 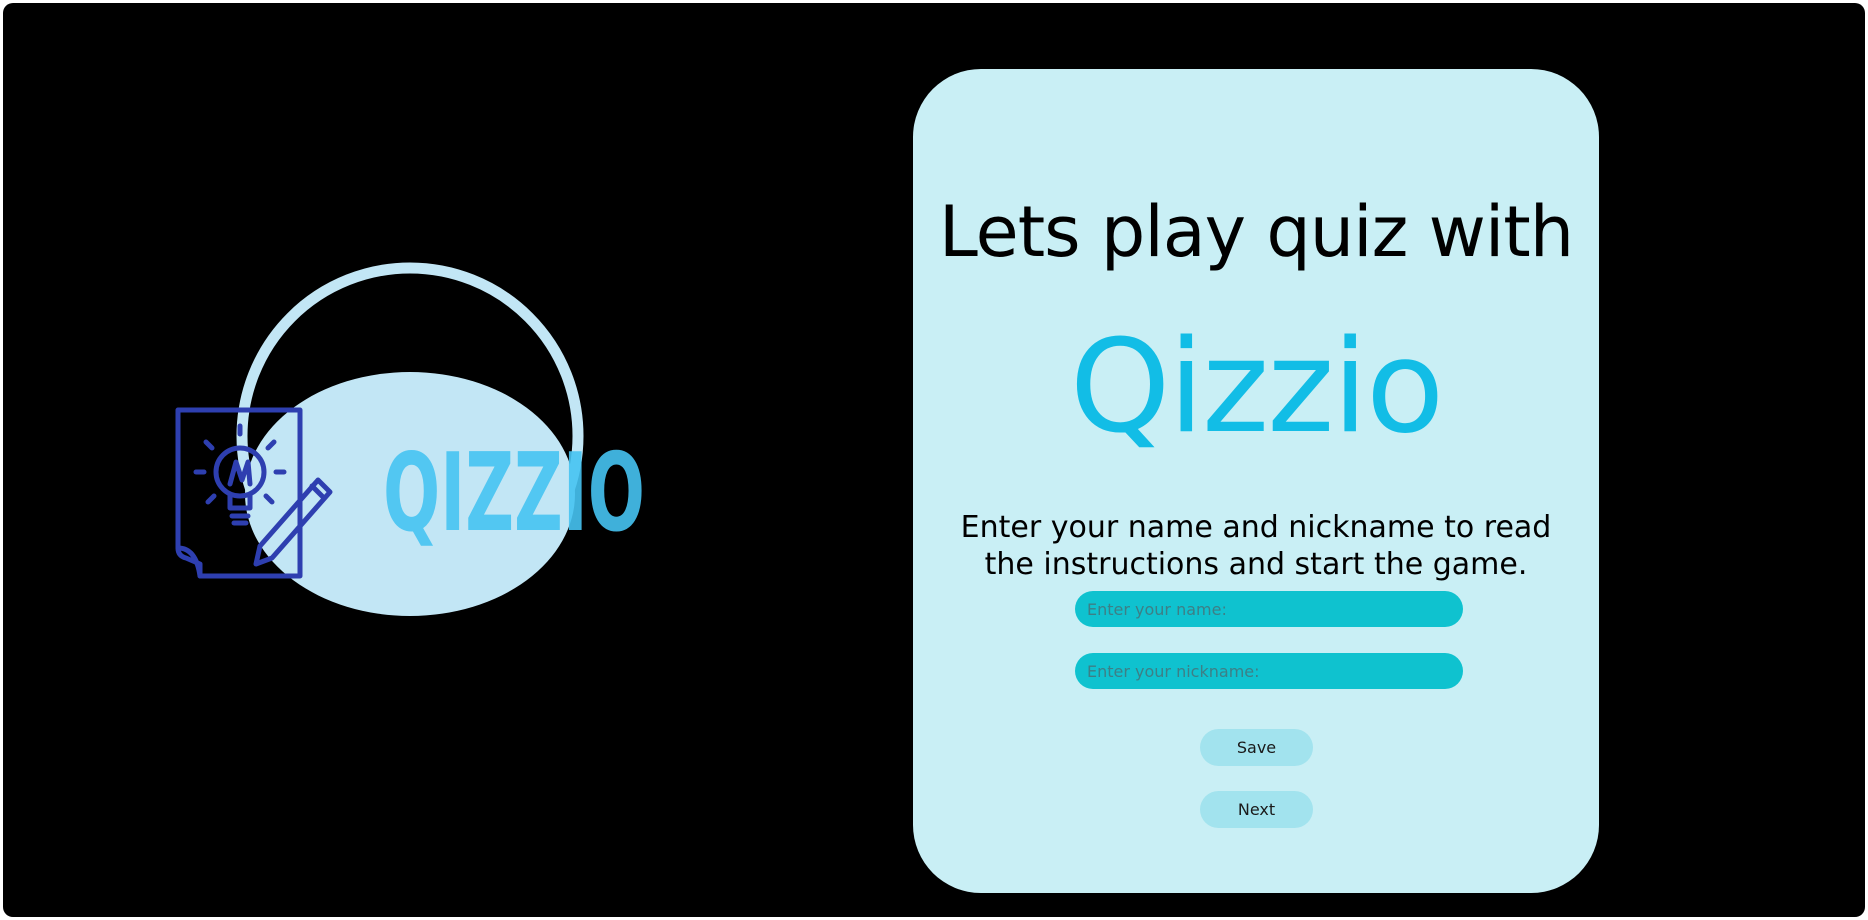 What do you see at coordinates (1269, 671) in the screenshot?
I see `nickname-input` at bounding box center [1269, 671].